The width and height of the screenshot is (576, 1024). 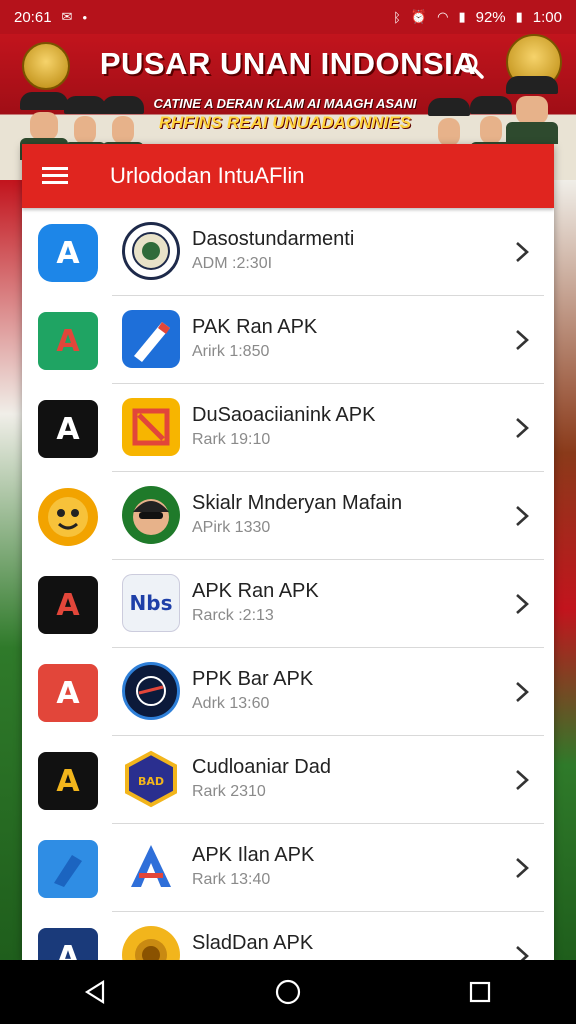 I want to click on app-subtitle: Rarck :2:13, so click(x=233, y=615).